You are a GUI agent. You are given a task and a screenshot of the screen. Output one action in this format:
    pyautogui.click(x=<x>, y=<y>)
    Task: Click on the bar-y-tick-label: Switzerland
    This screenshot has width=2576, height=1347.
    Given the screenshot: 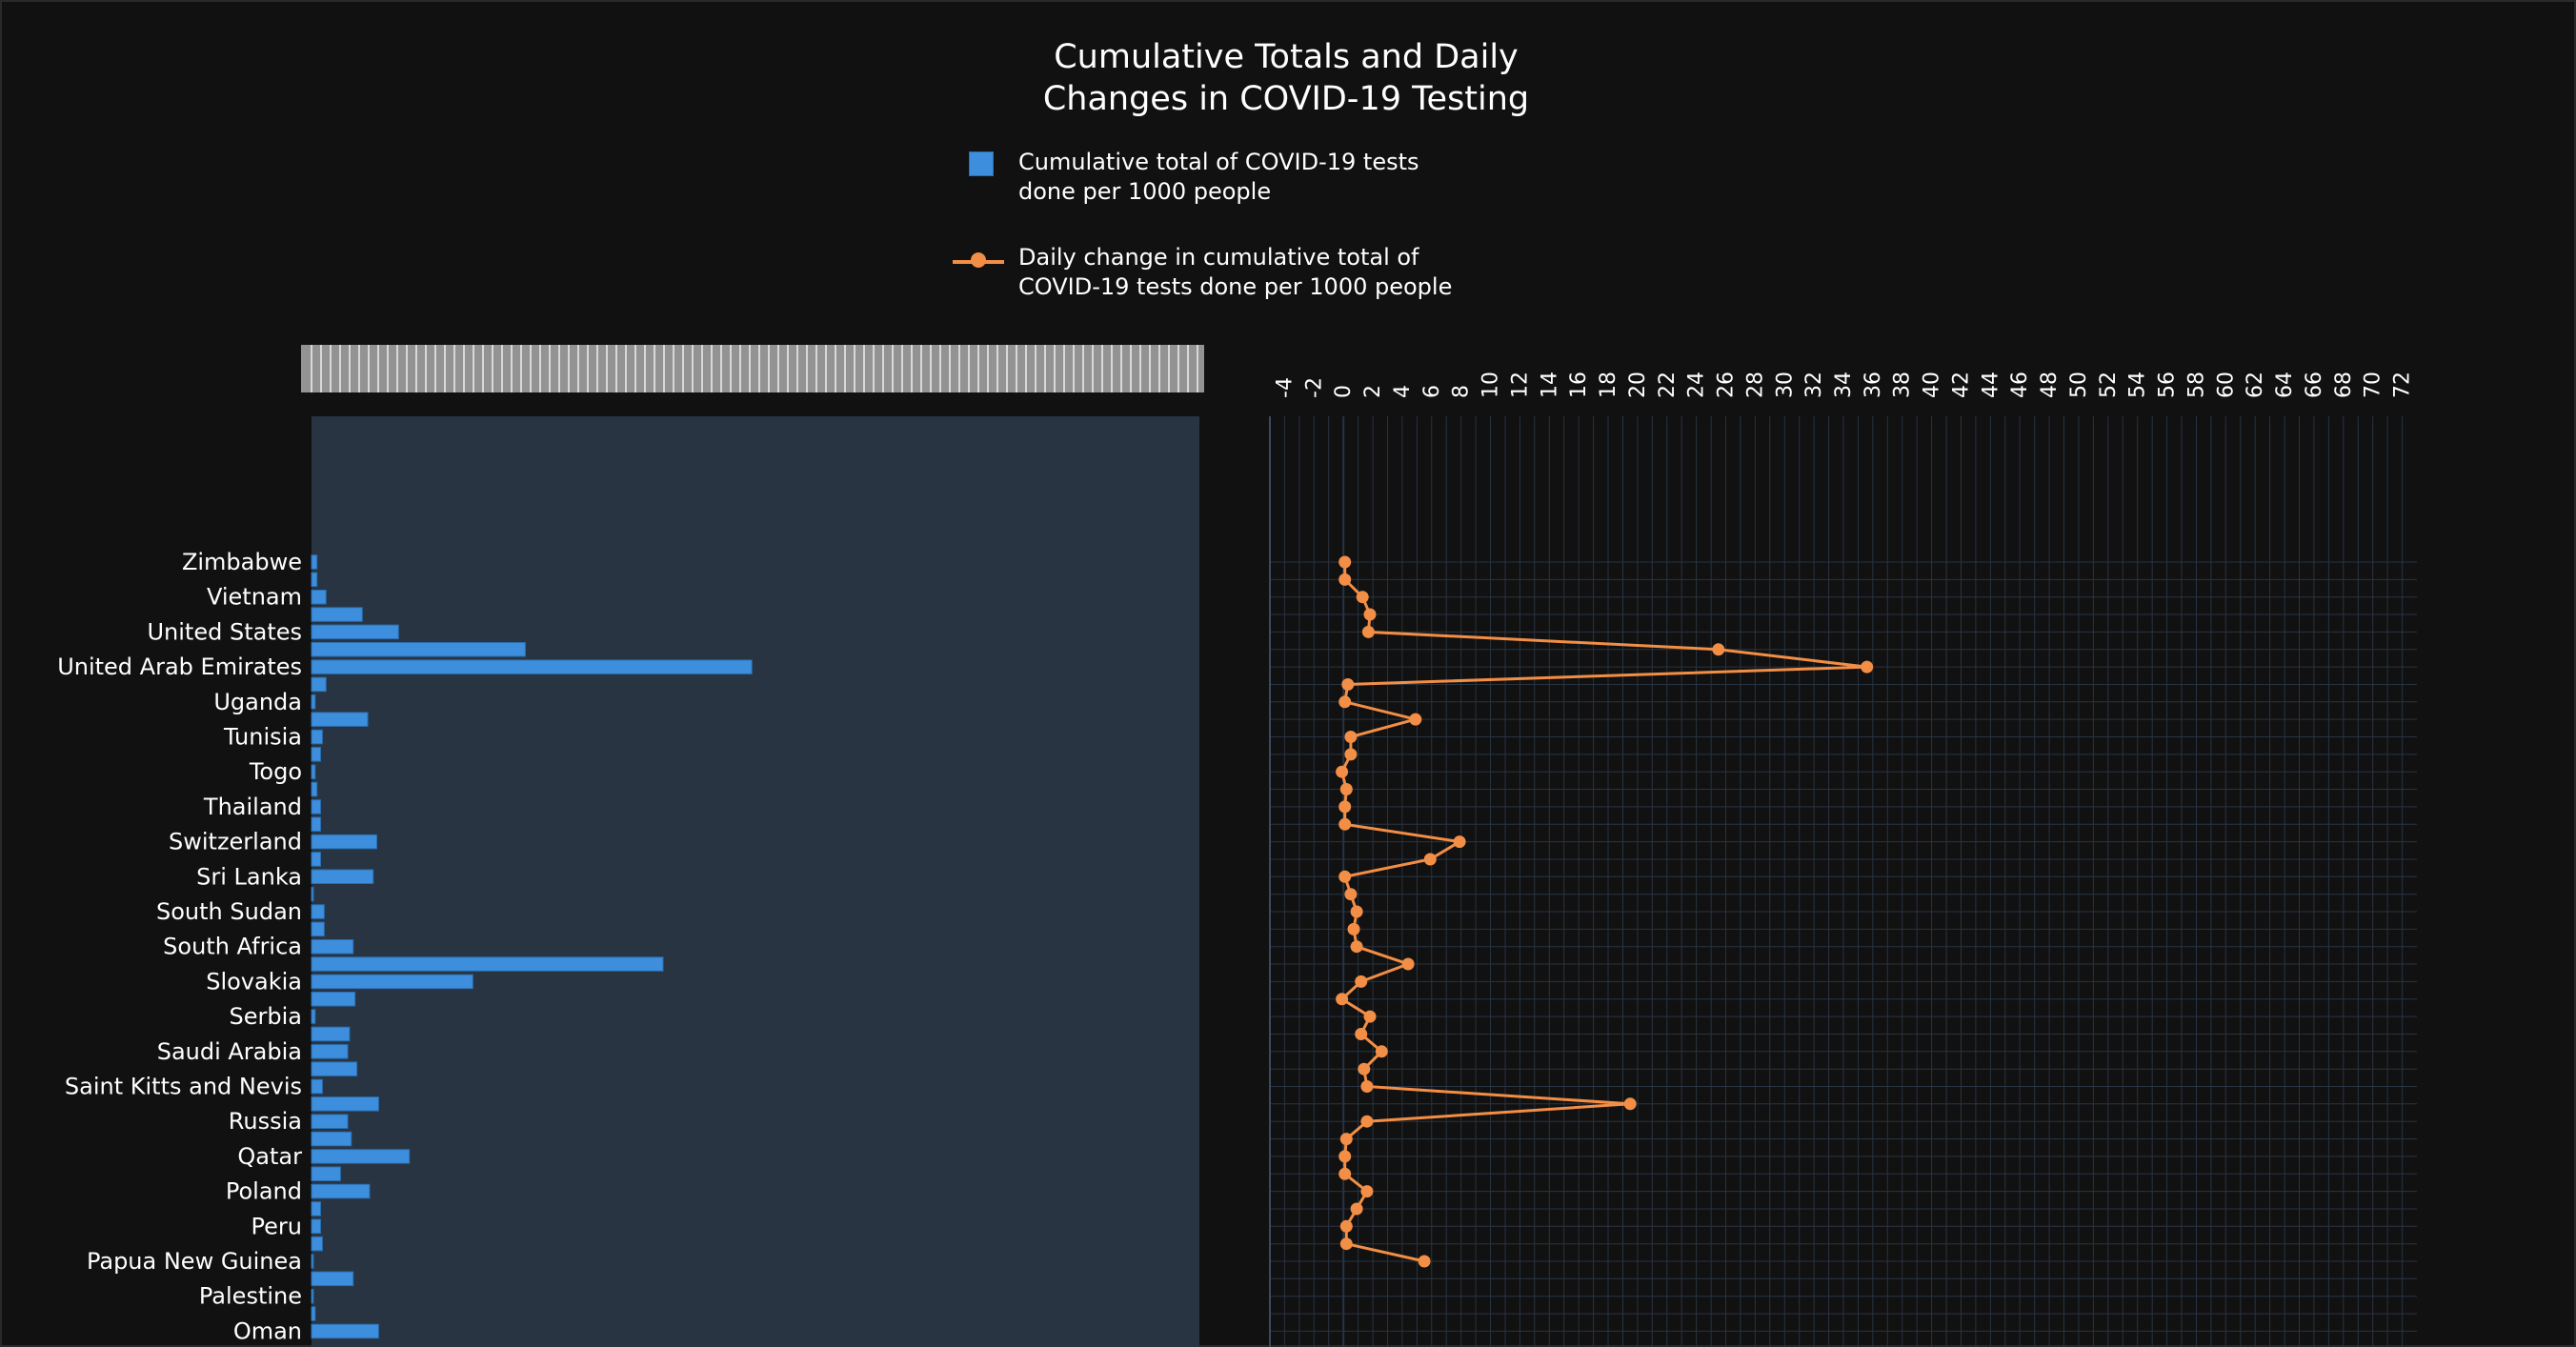 What is the action you would take?
    pyautogui.click(x=236, y=842)
    